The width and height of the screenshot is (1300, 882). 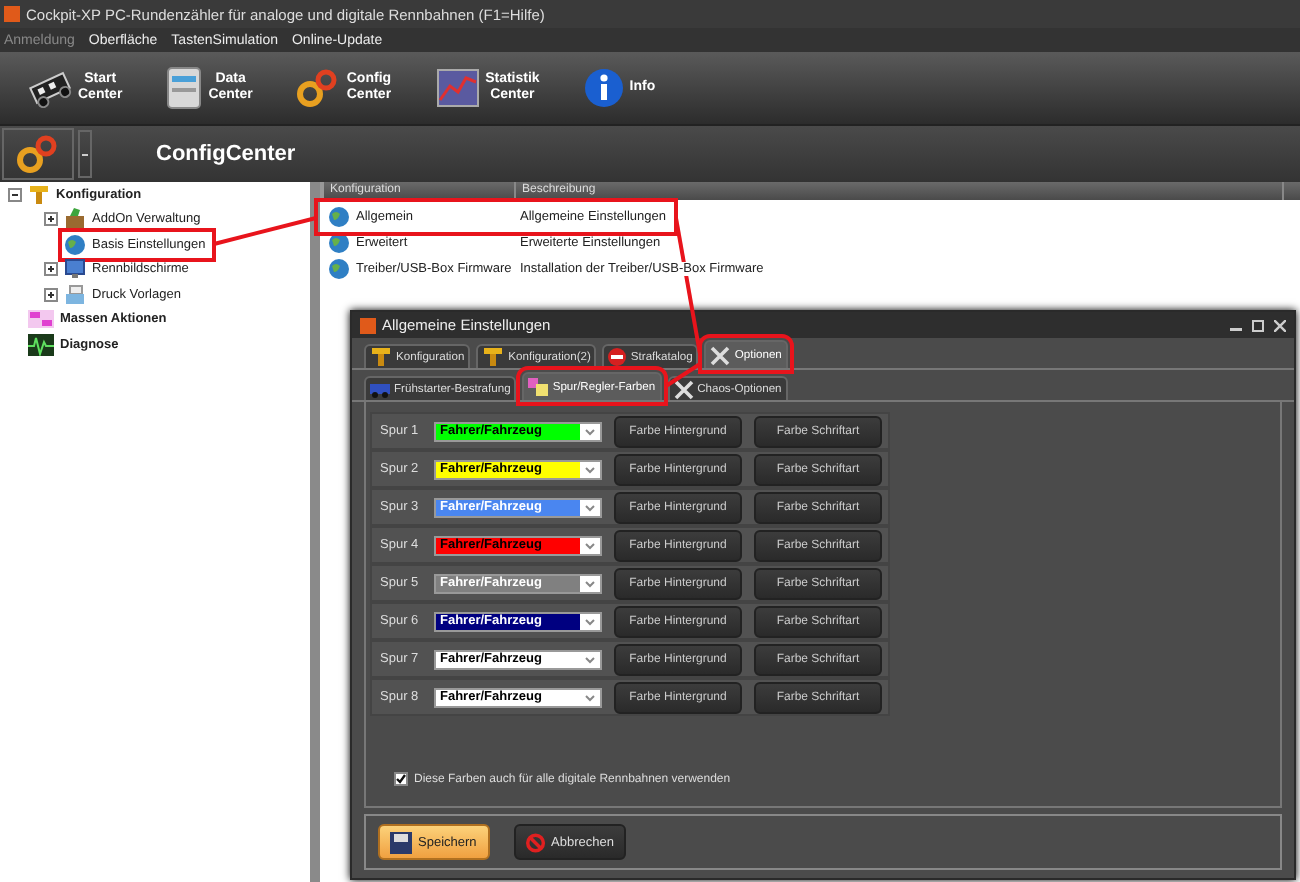 What do you see at coordinates (75, 219) in the screenshot?
I see `box-icon` at bounding box center [75, 219].